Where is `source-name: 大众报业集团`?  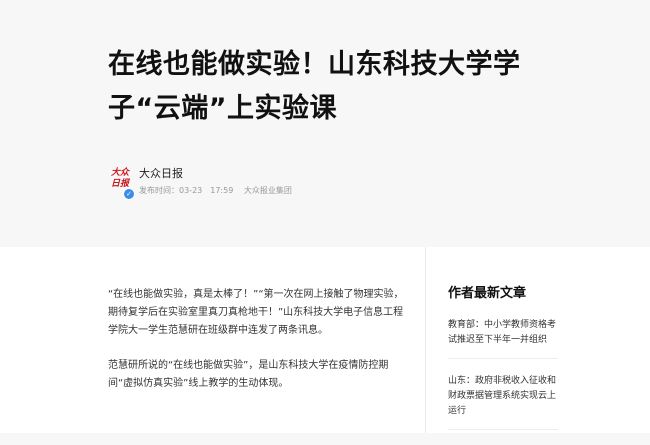
source-name: 大众报业集团 is located at coordinates (267, 190).